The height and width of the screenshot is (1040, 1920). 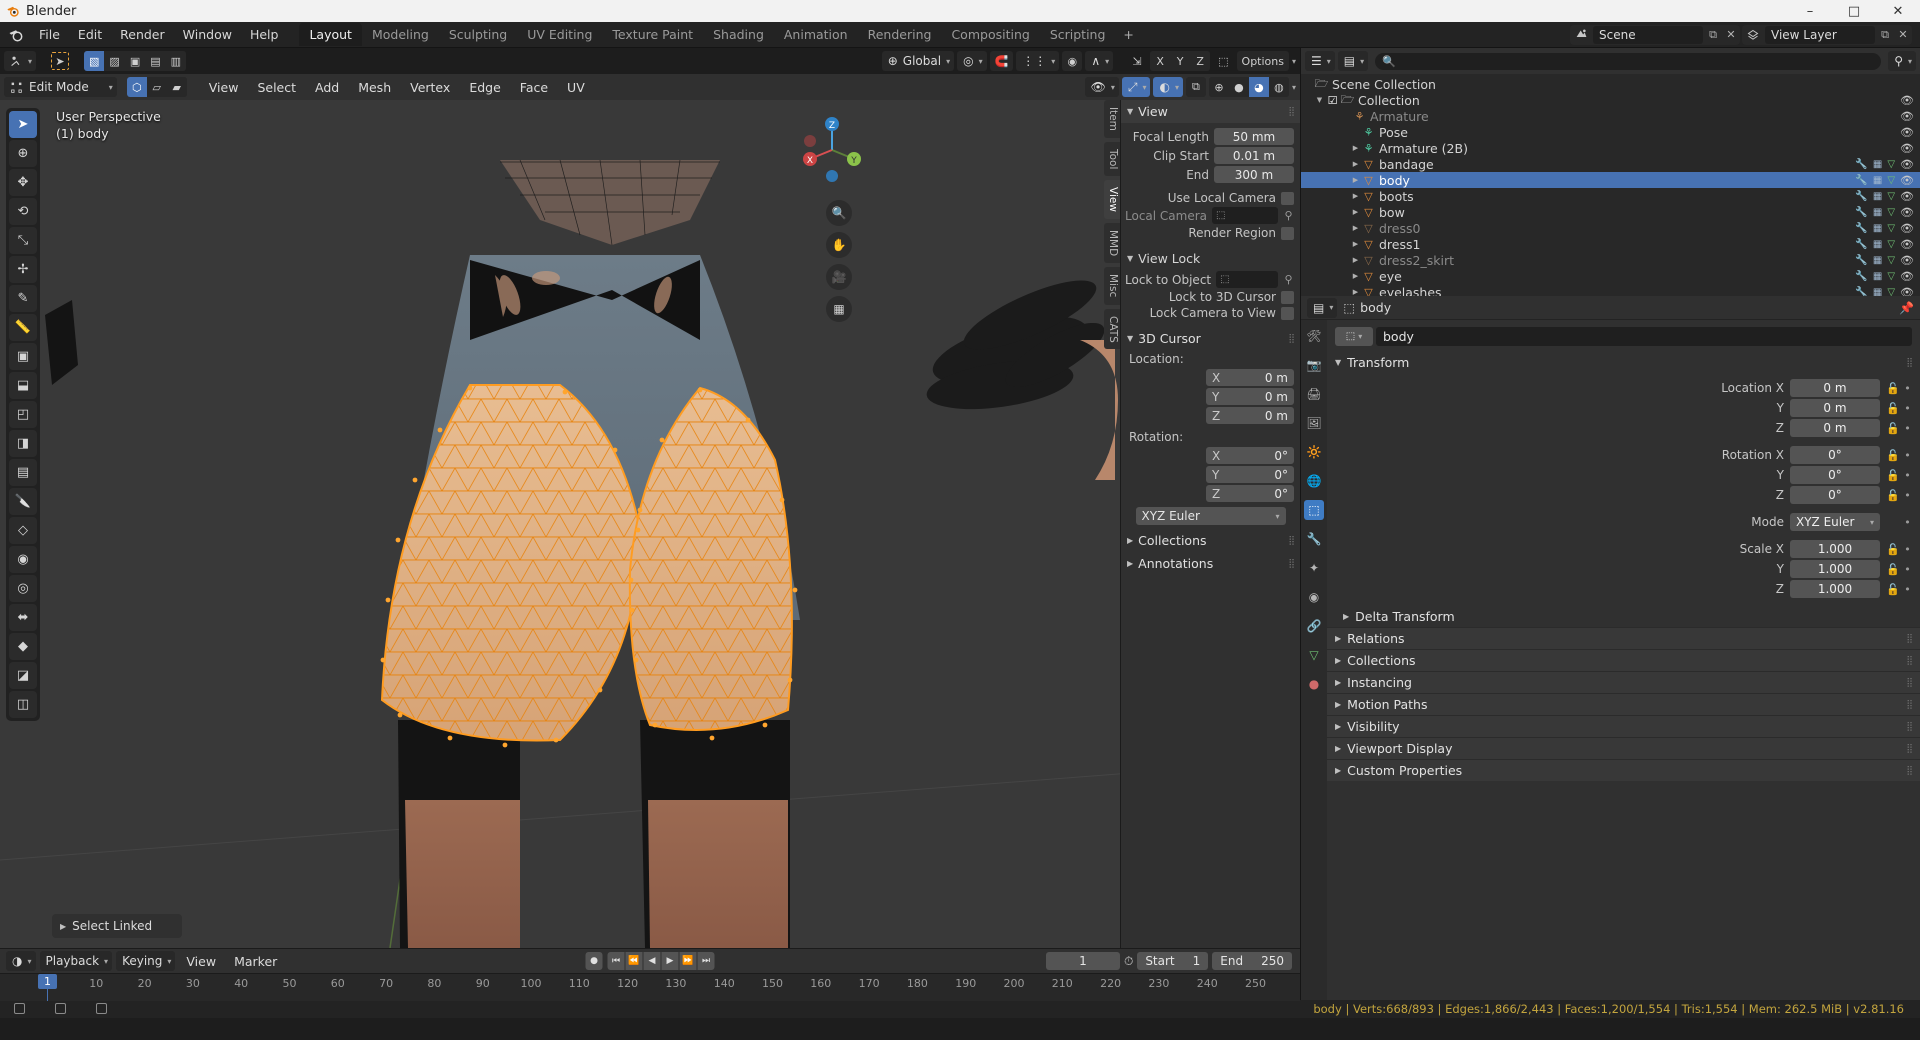 I want to click on navigation-gizmo: Z X Y, so click(x=832, y=150).